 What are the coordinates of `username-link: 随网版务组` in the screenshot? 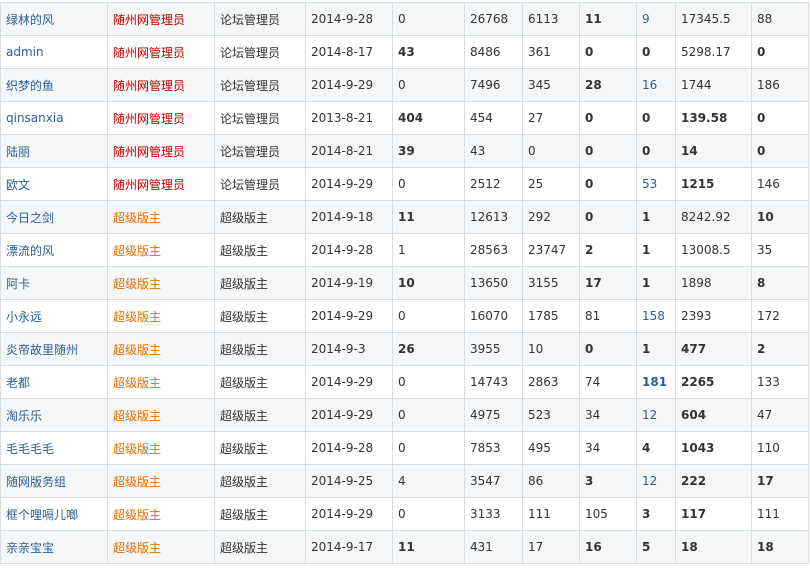 It's located at (36, 482).